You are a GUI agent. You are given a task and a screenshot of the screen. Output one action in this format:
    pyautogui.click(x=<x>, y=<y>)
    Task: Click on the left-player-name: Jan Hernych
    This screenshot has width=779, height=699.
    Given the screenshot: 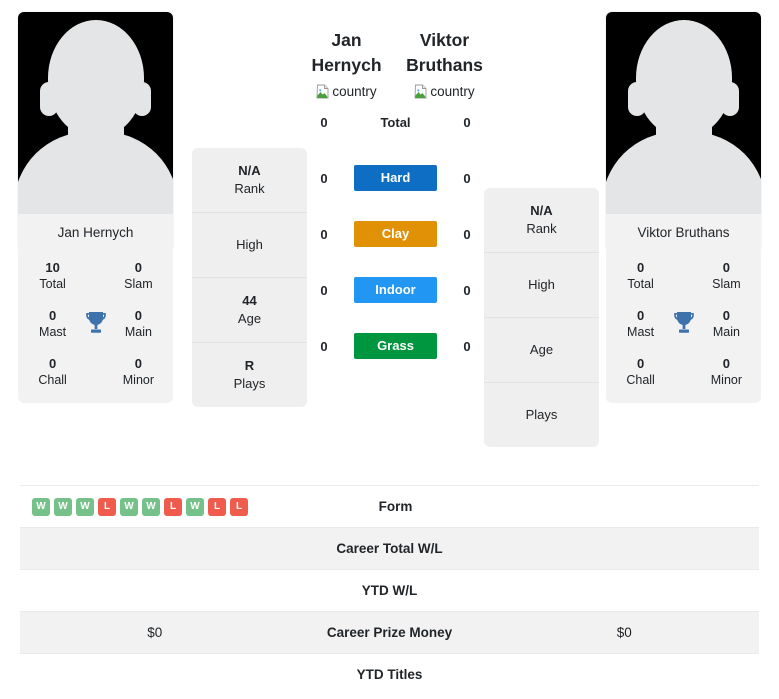 What is the action you would take?
    pyautogui.click(x=346, y=53)
    